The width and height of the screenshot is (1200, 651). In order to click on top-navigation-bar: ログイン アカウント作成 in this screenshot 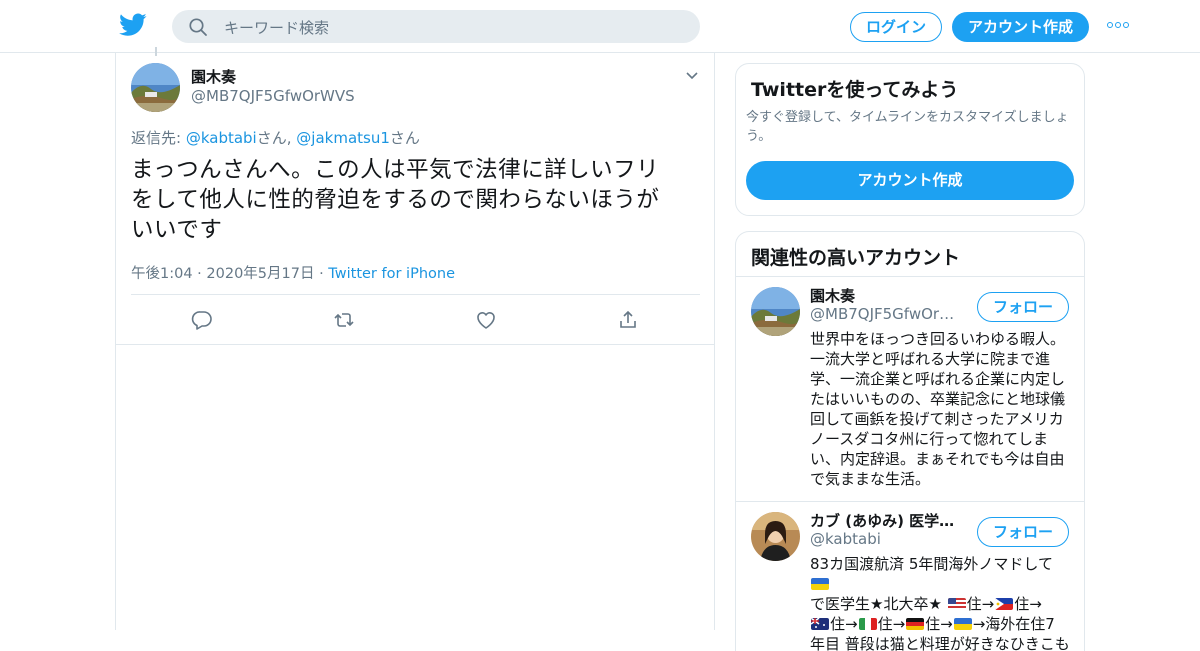, I will do `click(600, 26)`.